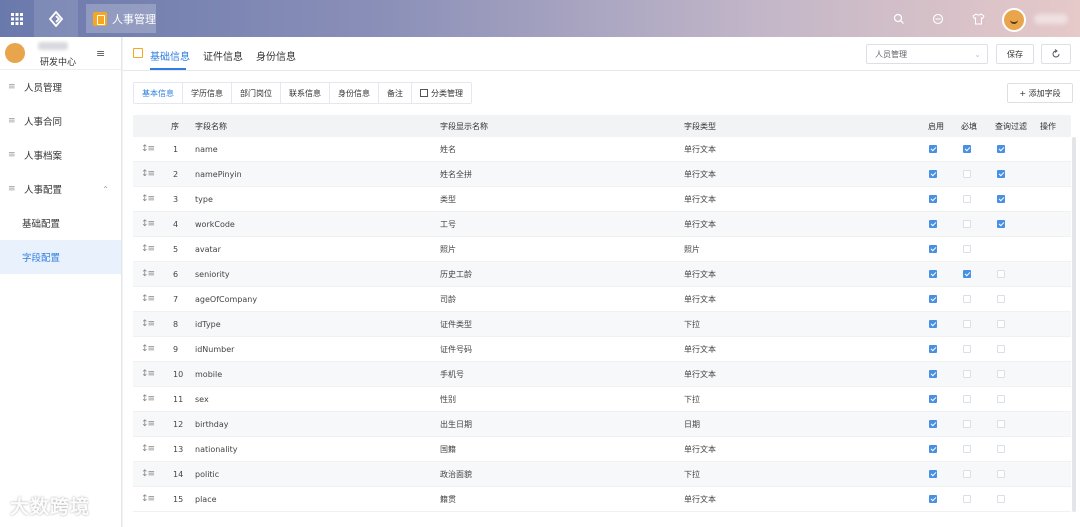  Describe the element at coordinates (927, 54) in the screenshot. I see `module-select: 人员管理 ⌄` at that location.